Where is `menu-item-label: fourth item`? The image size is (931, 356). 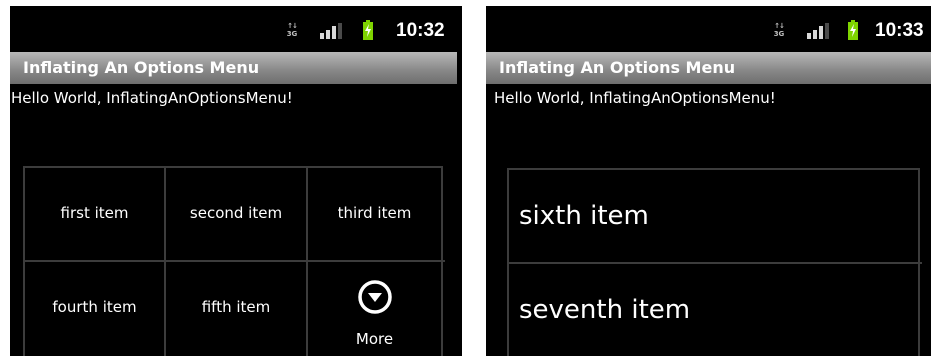
menu-item-label: fourth item is located at coordinates (94, 307).